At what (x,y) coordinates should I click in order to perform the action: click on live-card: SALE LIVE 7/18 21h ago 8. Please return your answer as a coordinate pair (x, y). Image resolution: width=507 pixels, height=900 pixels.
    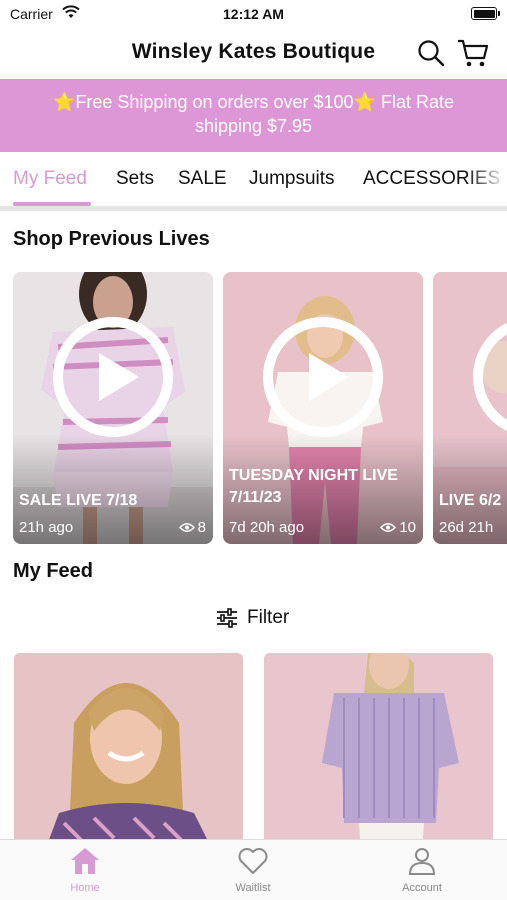
    Looking at the image, I should click on (113, 408).